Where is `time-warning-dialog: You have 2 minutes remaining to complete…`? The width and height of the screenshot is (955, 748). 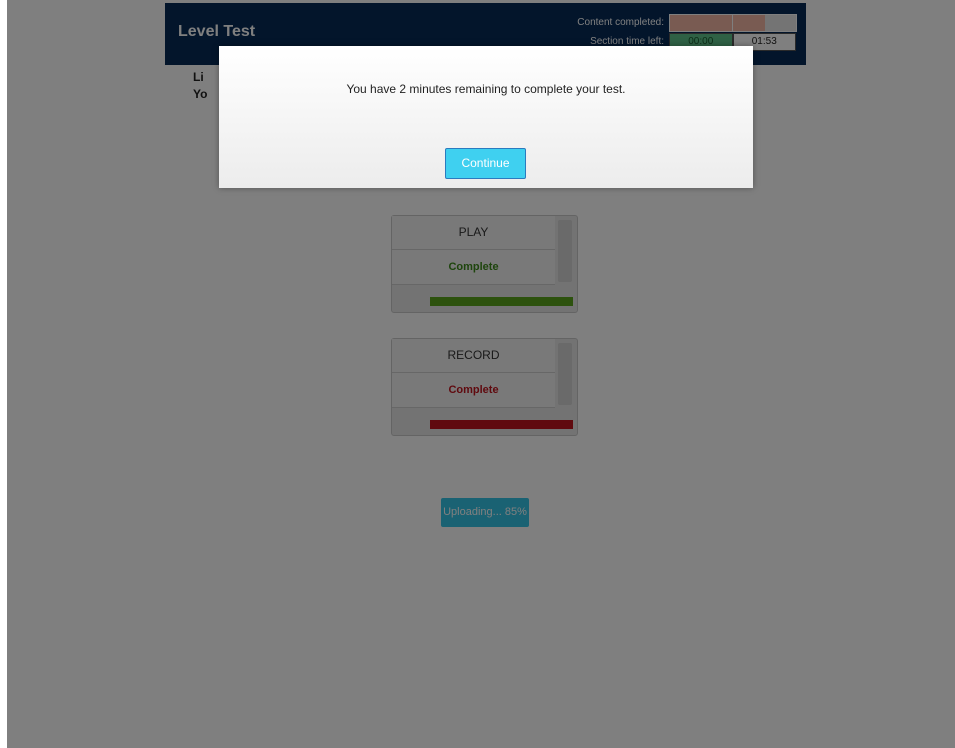 time-warning-dialog: You have 2 minutes remaining to complete… is located at coordinates (486, 117).